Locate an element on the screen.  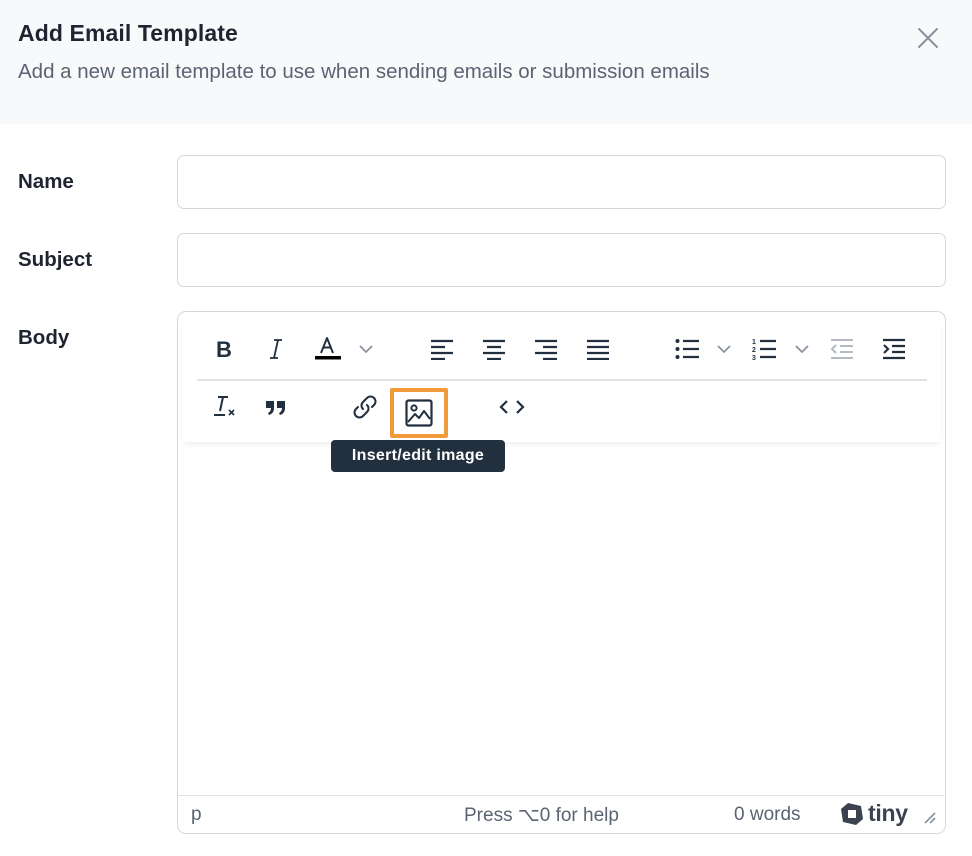
numbered-list-button: 1 2 3 is located at coordinates (764, 349).